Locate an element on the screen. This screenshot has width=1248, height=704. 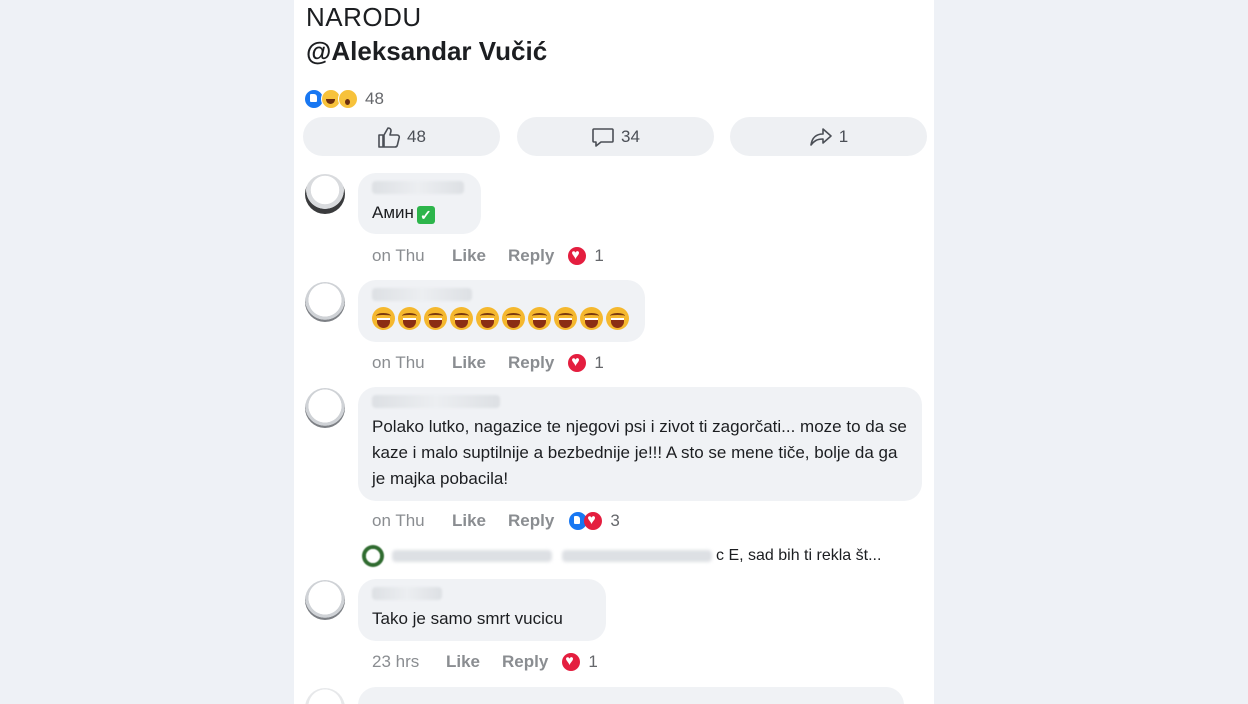
post-text-line1: NARODU is located at coordinates (364, 17).